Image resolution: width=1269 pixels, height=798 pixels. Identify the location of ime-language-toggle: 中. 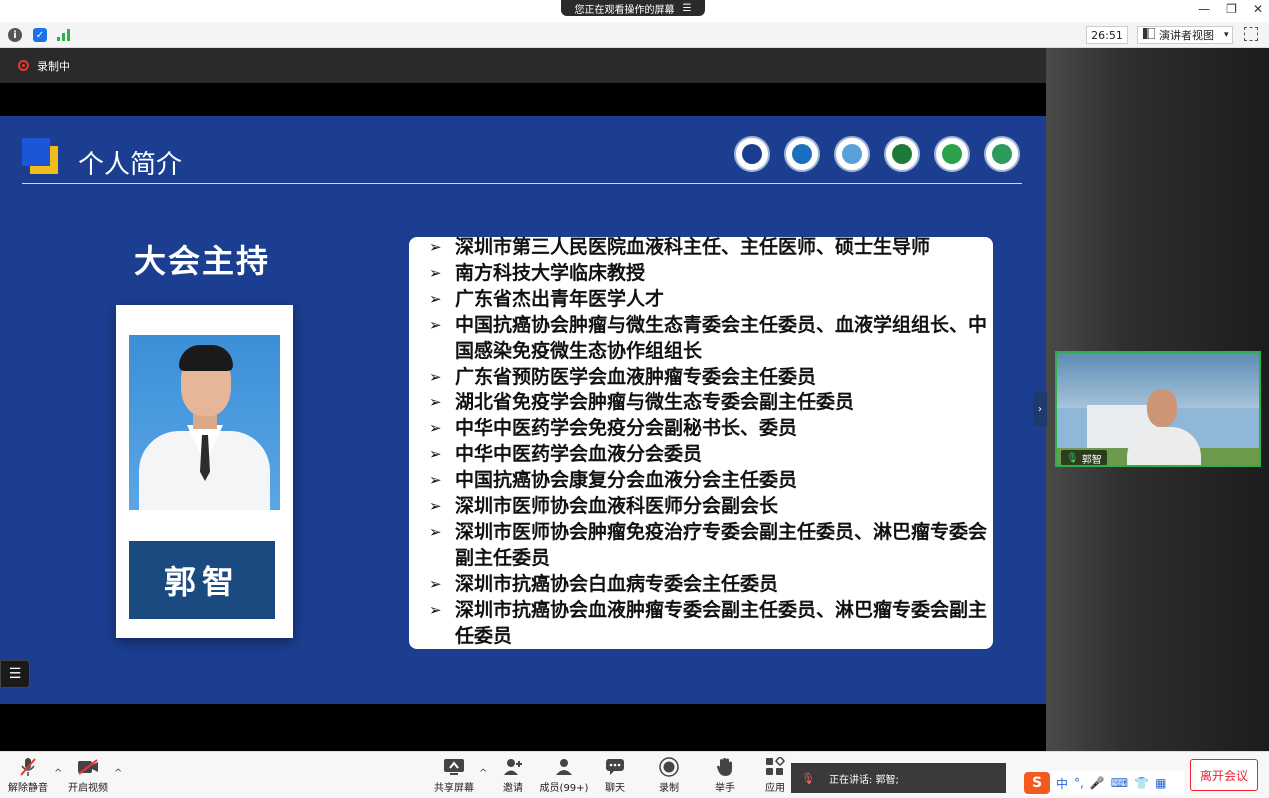
(1062, 783).